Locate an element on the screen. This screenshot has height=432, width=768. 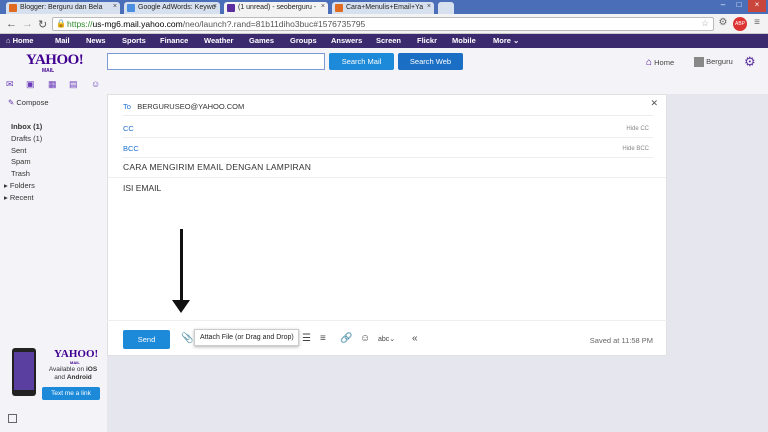
saved-status: Saved at 11:58 PM is located at coordinates (621, 340).